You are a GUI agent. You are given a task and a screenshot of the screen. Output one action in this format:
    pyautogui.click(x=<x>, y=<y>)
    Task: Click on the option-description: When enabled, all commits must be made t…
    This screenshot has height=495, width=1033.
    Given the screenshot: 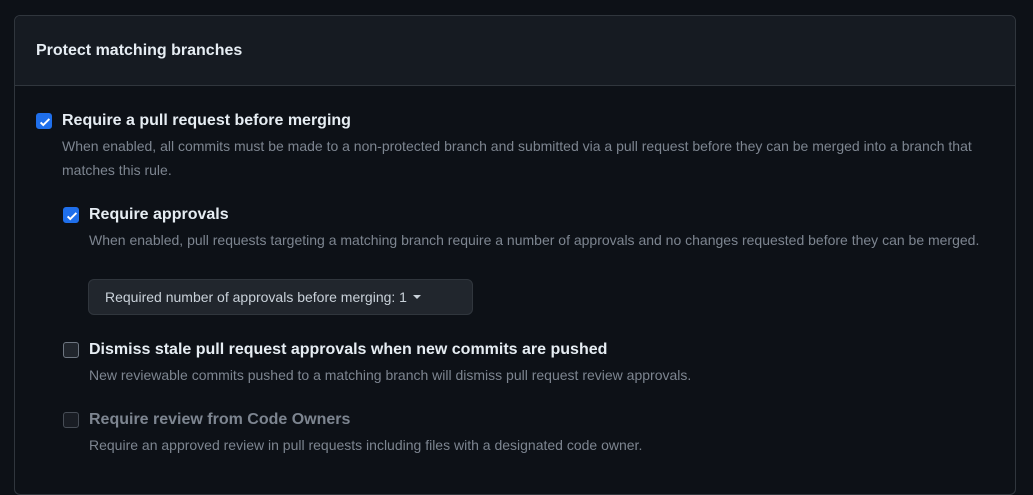 What is the action you would take?
    pyautogui.click(x=517, y=158)
    